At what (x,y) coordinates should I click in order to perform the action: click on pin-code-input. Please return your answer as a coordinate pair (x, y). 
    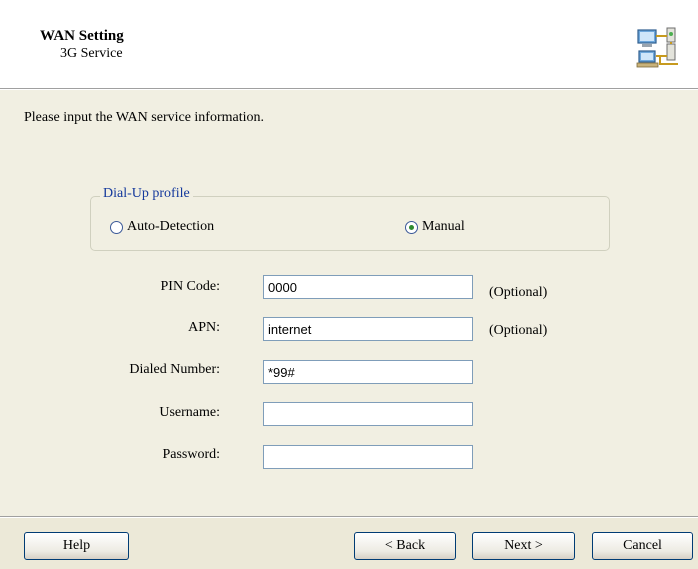
    Looking at the image, I should click on (368, 287).